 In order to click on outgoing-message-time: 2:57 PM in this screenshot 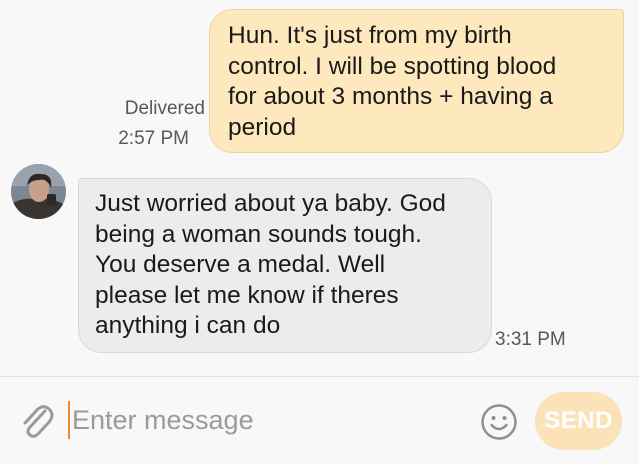, I will do `click(153, 138)`.